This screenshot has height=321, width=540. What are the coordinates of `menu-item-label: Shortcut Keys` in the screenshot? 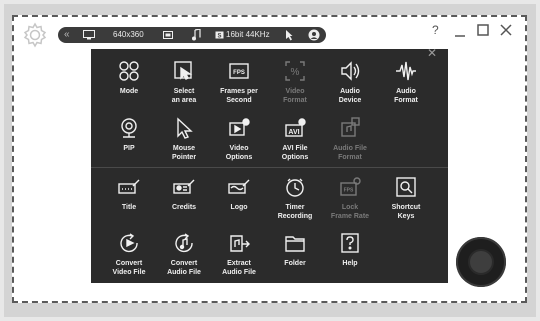 It's located at (406, 212).